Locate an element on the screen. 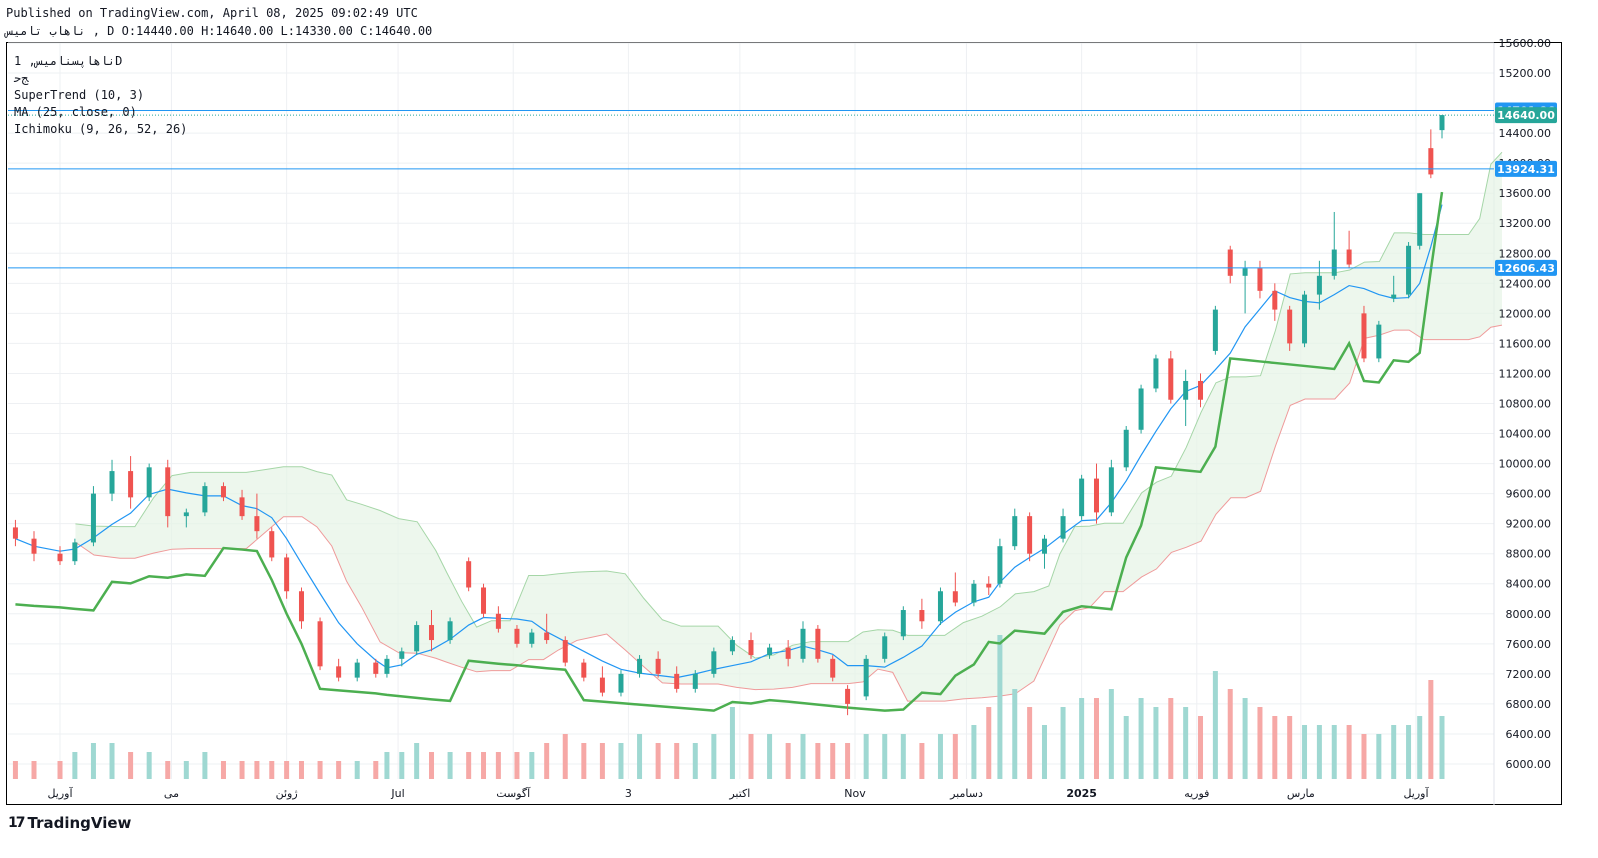  time-tick-label: می is located at coordinates (171, 793).